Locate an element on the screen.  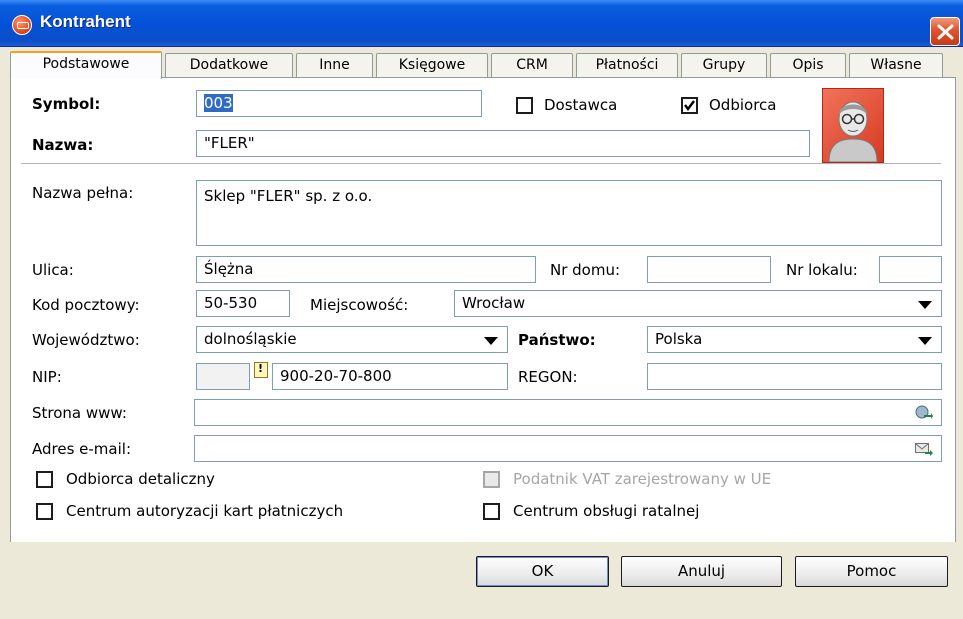
odbiorca-detaliczny-label: Odbiorca detaliczny is located at coordinates (140, 479).